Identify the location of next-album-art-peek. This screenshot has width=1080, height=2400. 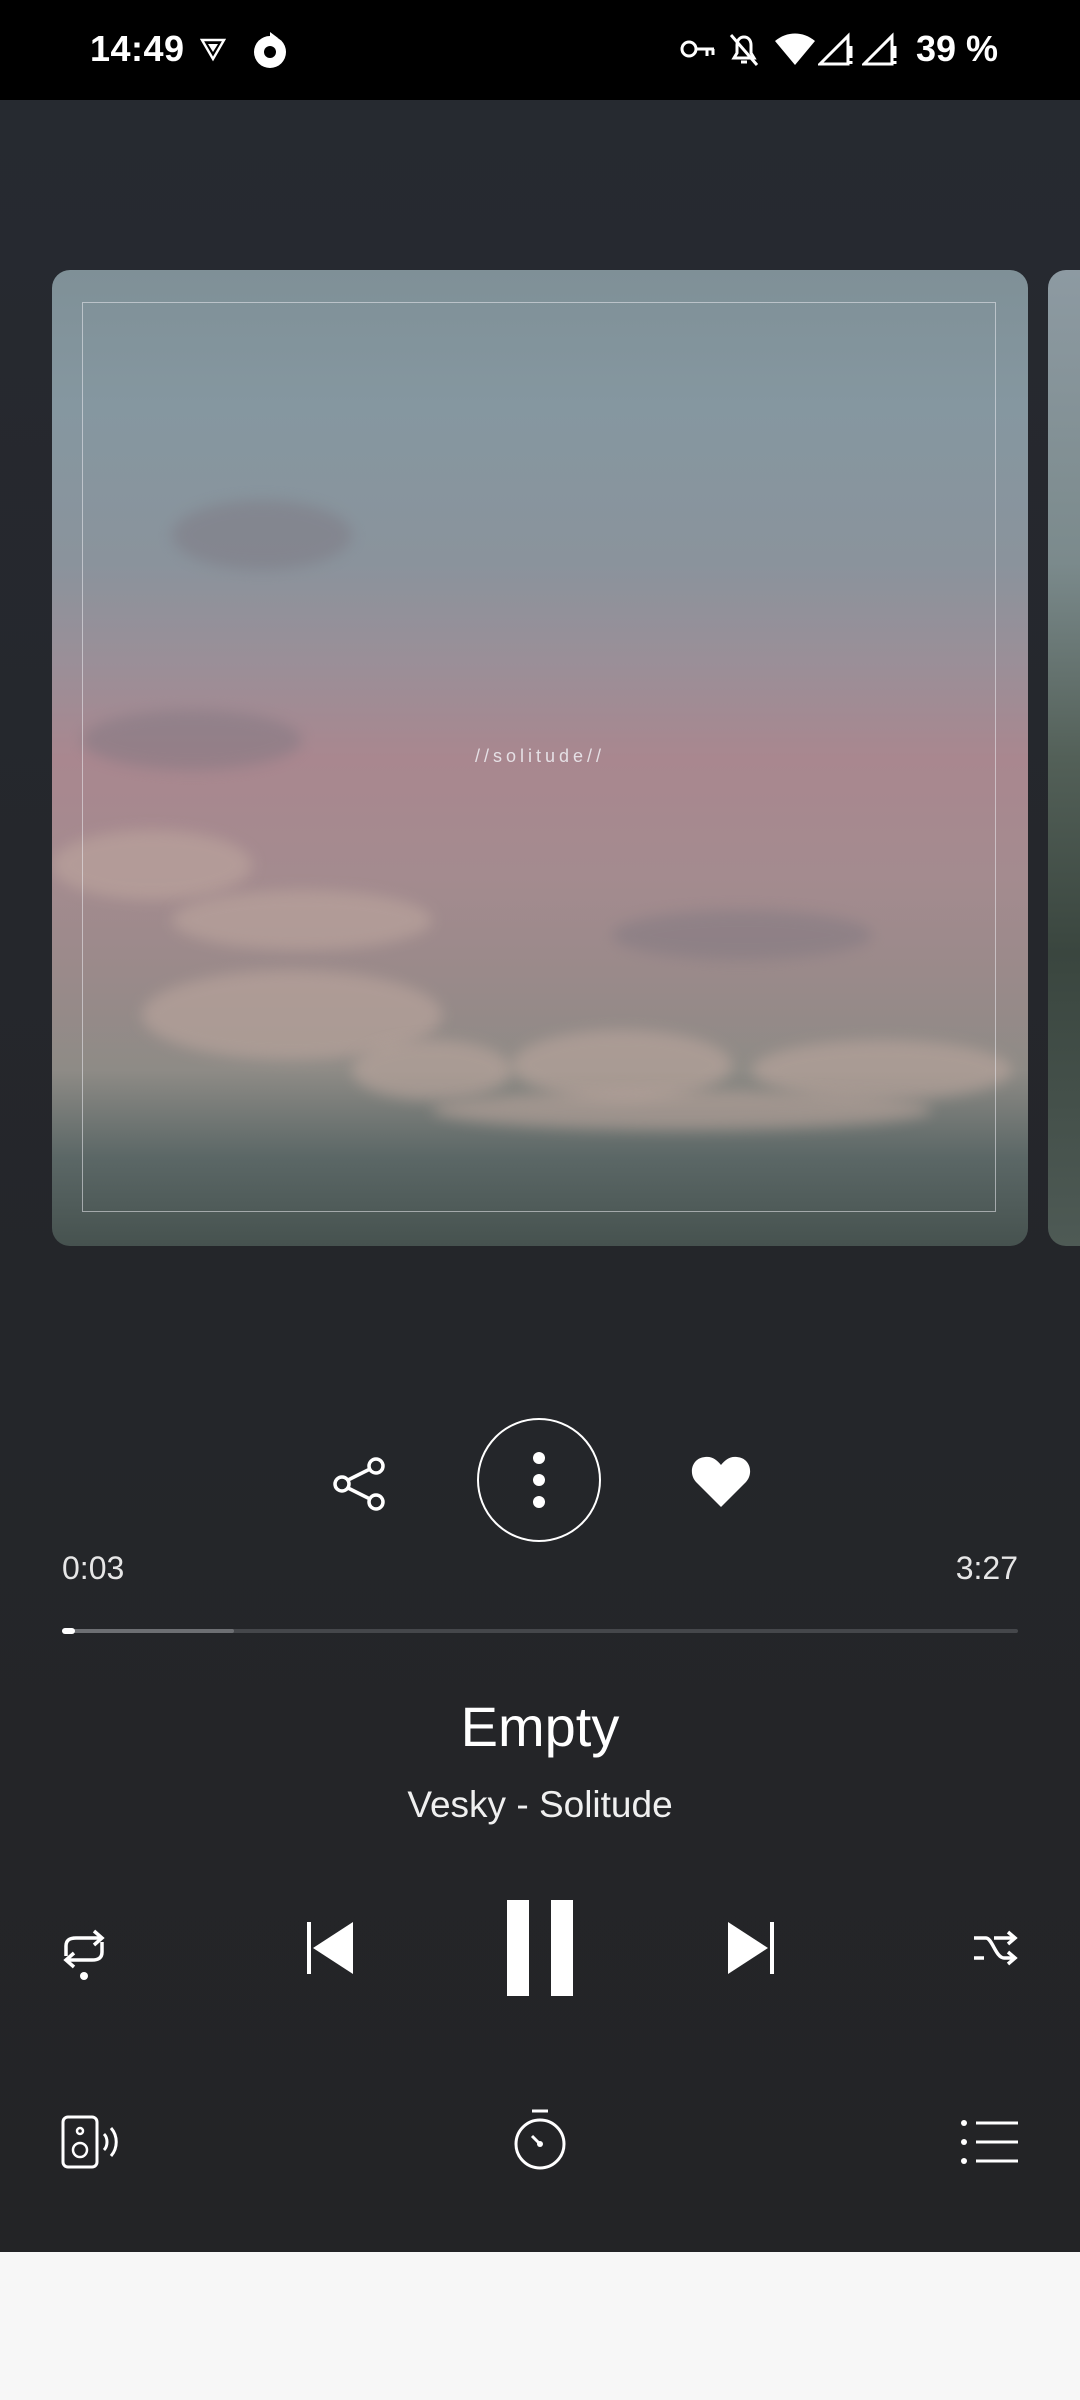
(1064, 758).